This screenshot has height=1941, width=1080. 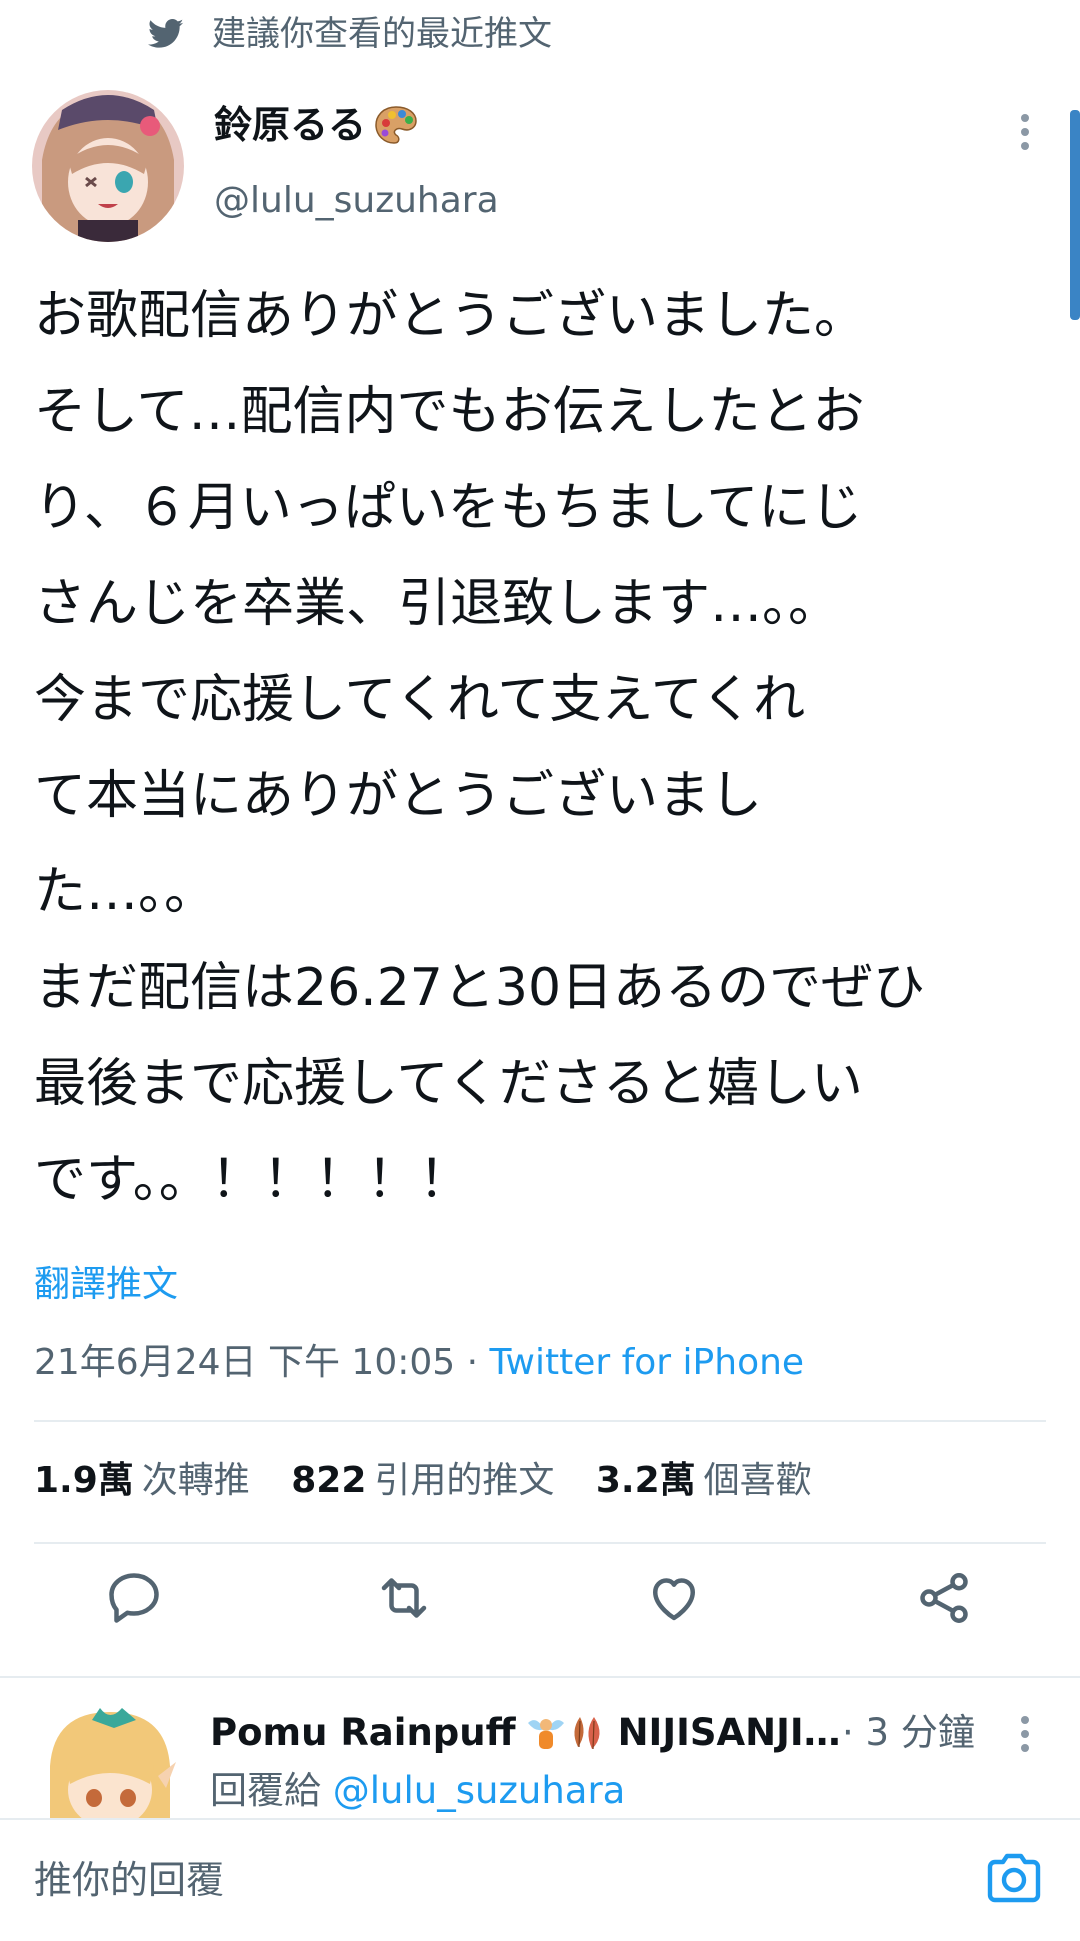 I want to click on likes-label: 個喜歡, so click(x=758, y=1480).